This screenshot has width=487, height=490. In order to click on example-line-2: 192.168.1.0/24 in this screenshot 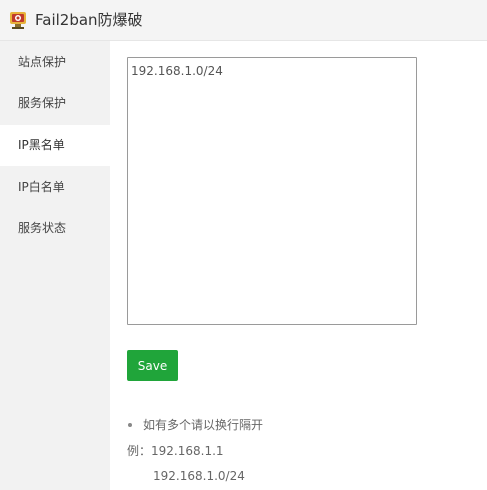, I will do `click(199, 476)`.